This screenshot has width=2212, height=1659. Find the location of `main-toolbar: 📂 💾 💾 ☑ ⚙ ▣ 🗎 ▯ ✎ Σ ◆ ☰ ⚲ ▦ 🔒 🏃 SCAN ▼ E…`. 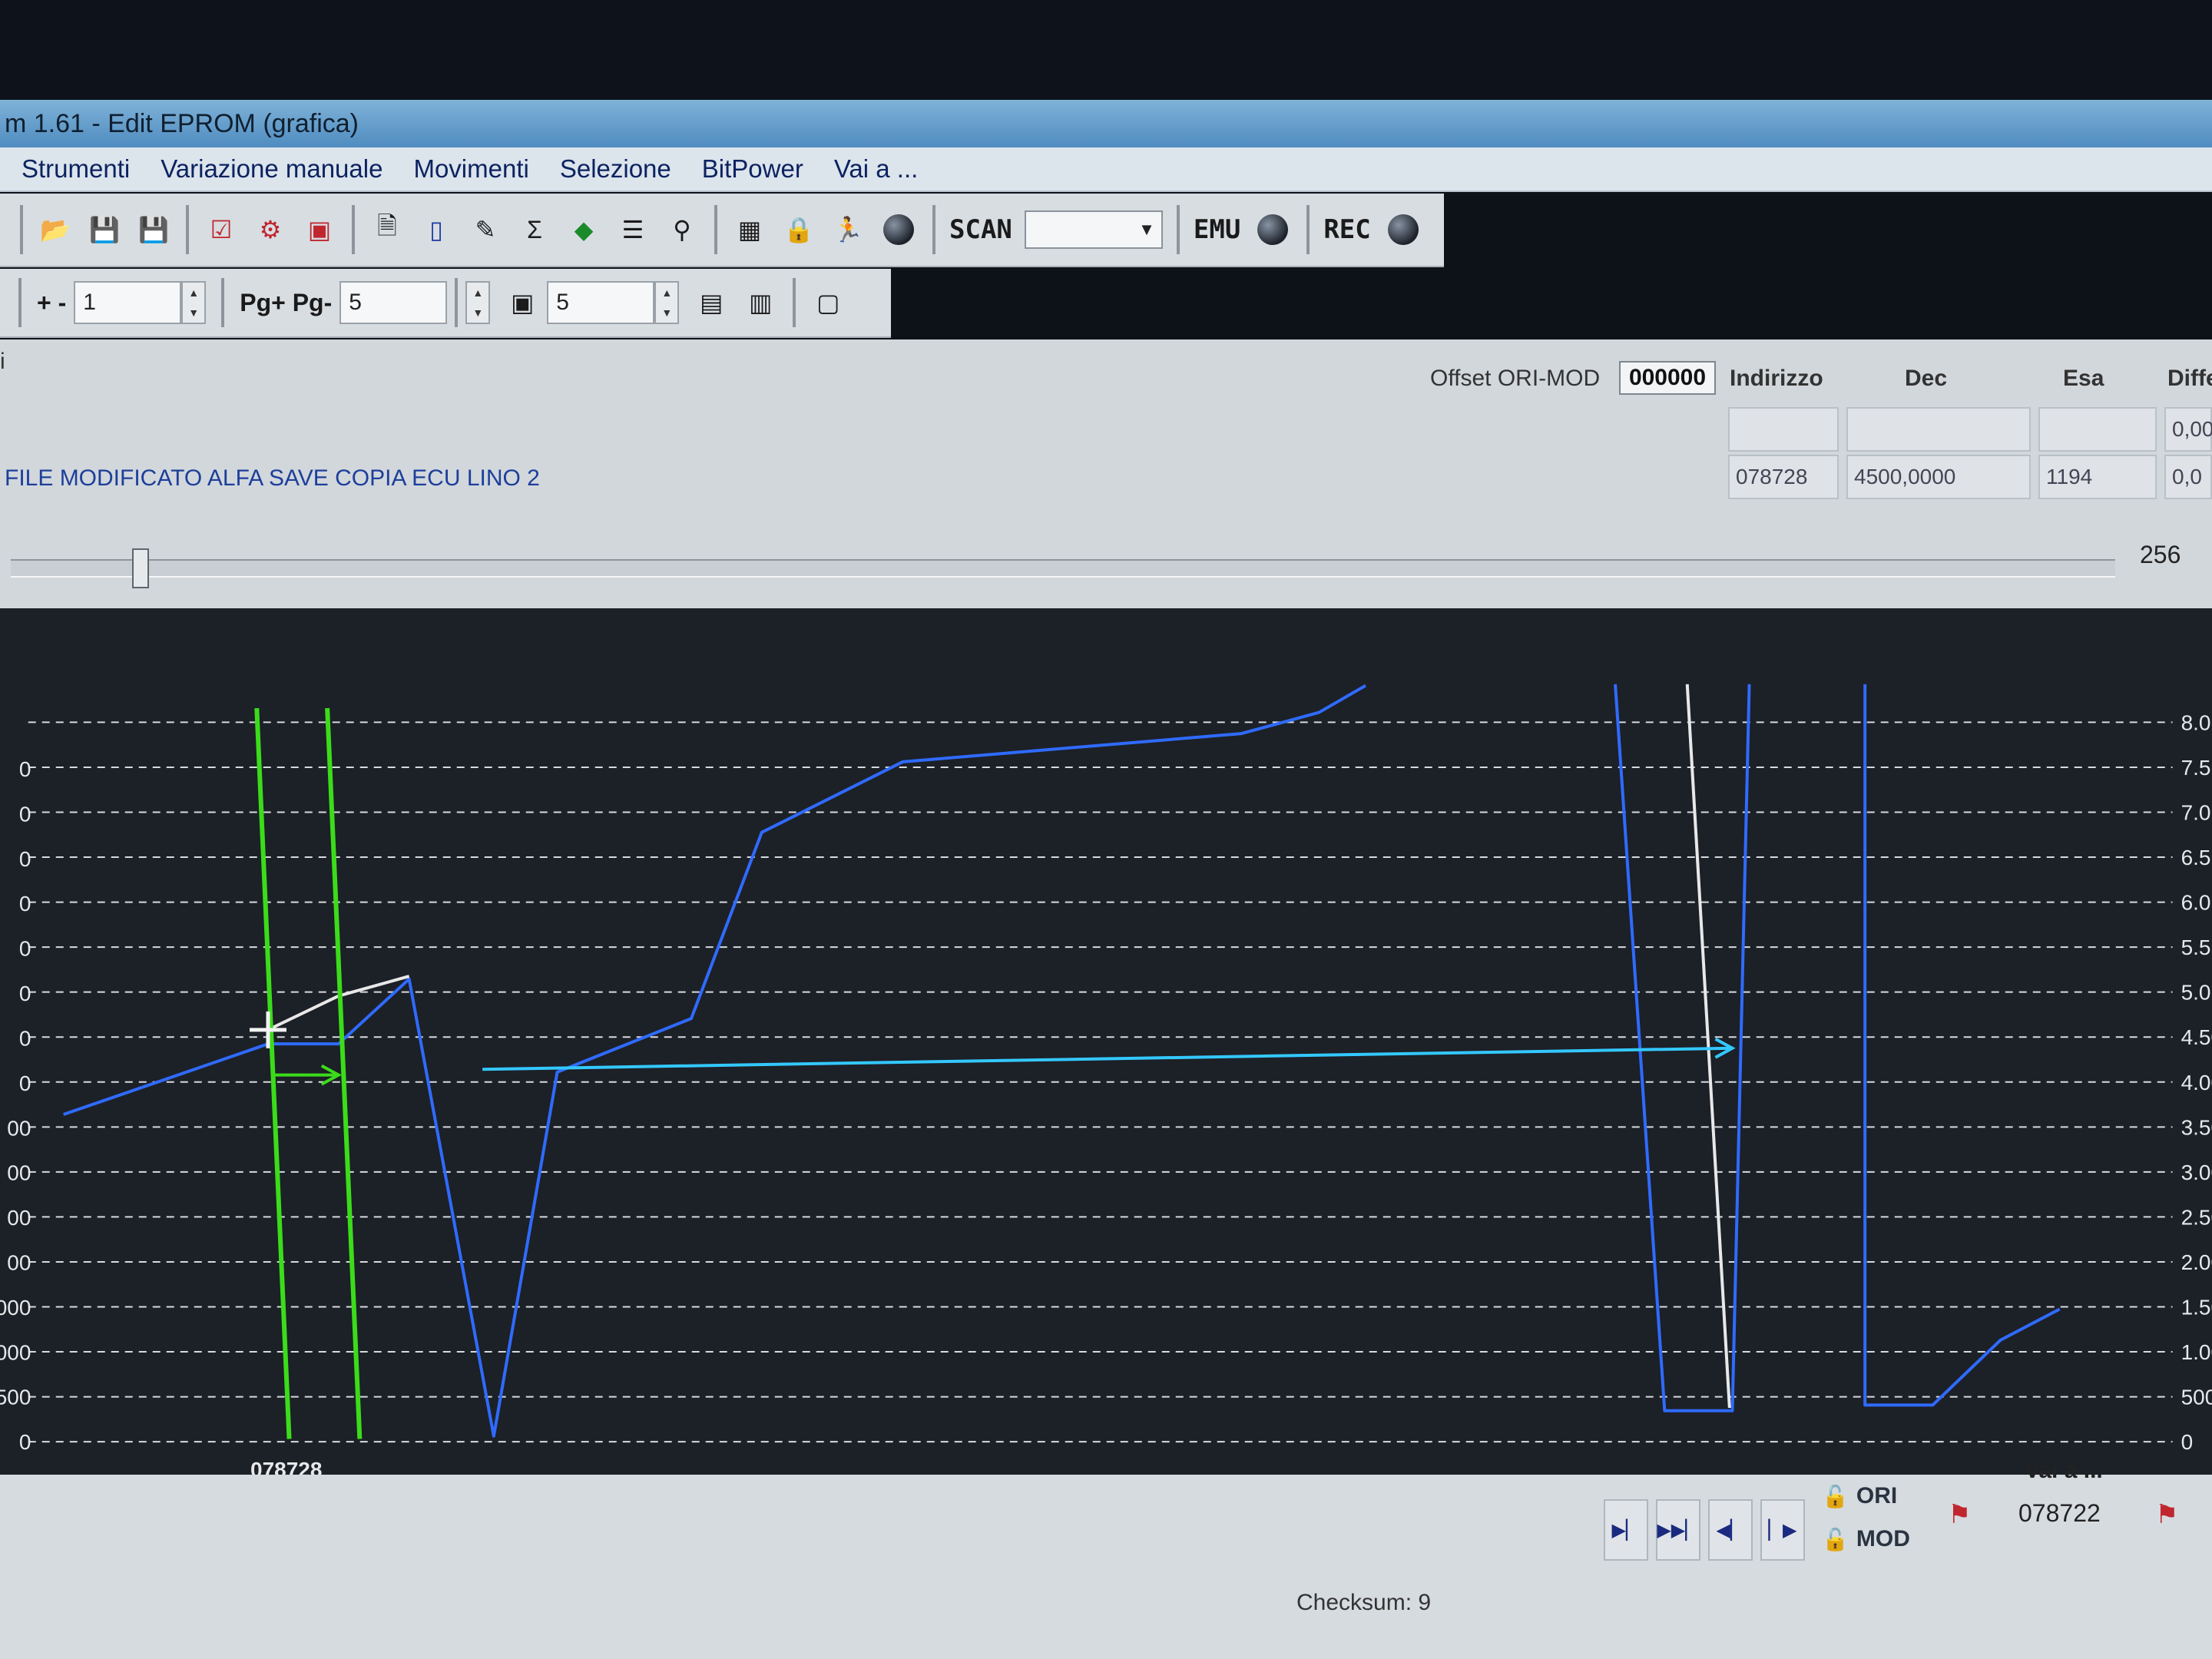

main-toolbar: 📂 💾 💾 ☑ ⚙ ▣ 🗎 ▯ ✎ Σ ◆ ☰ ⚲ ▦ 🔒 🏃 SCAN ▼ E… is located at coordinates (722, 231).